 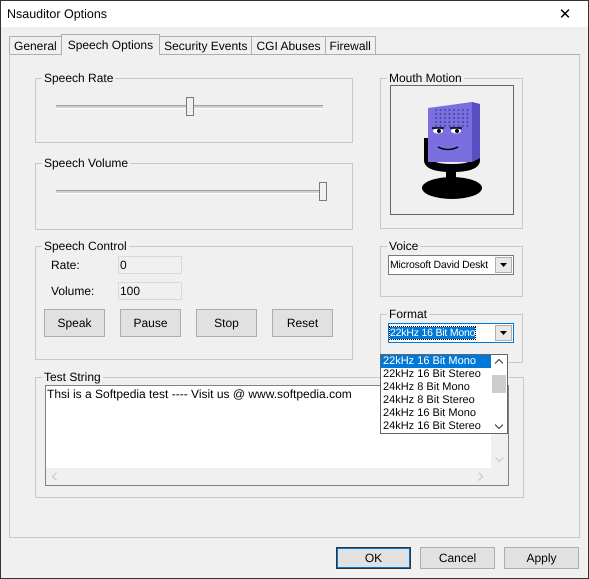 I want to click on dialog-button: Cancel, so click(x=457, y=558).